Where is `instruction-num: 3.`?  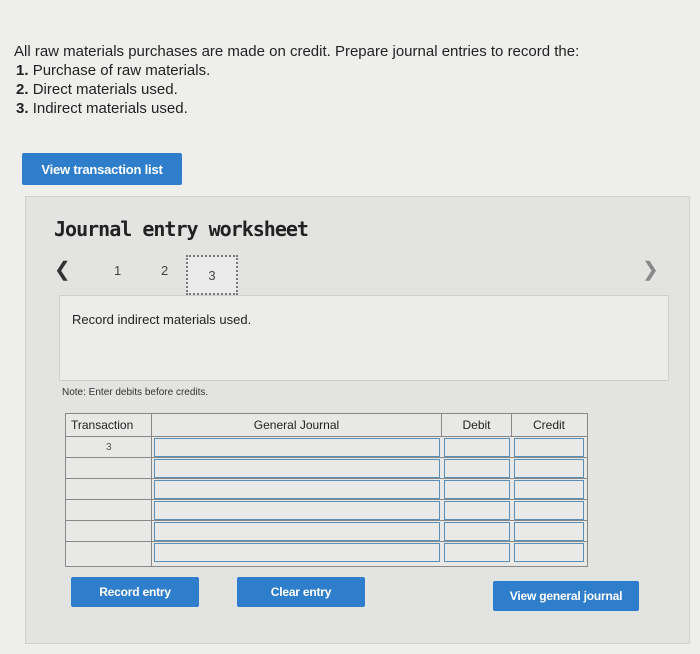
instruction-num: 3. is located at coordinates (22, 108).